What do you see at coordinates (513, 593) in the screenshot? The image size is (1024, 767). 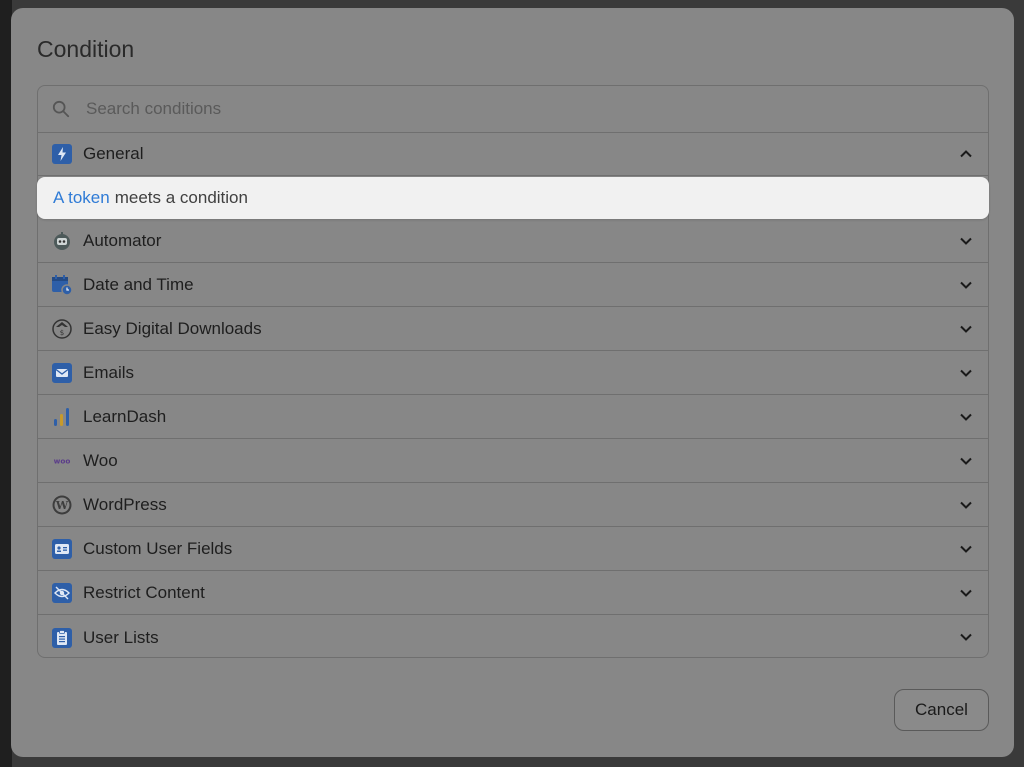 I see `group-restrict-content: Restrict Content` at bounding box center [513, 593].